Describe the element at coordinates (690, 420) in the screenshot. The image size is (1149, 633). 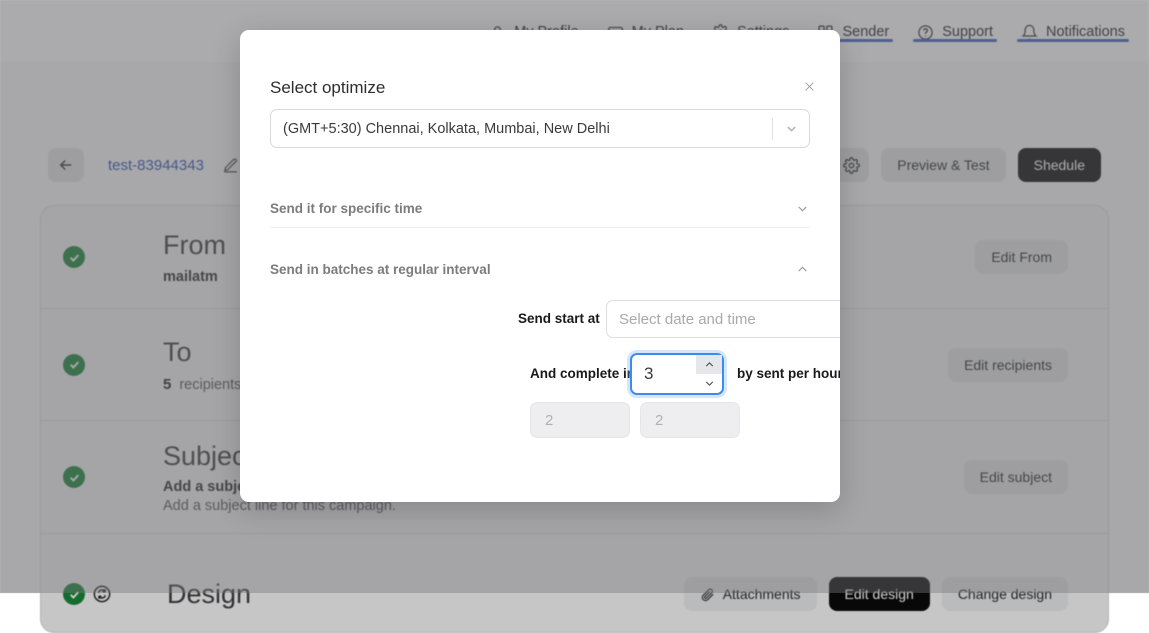
I see `extra-field-b-input: 2` at that location.